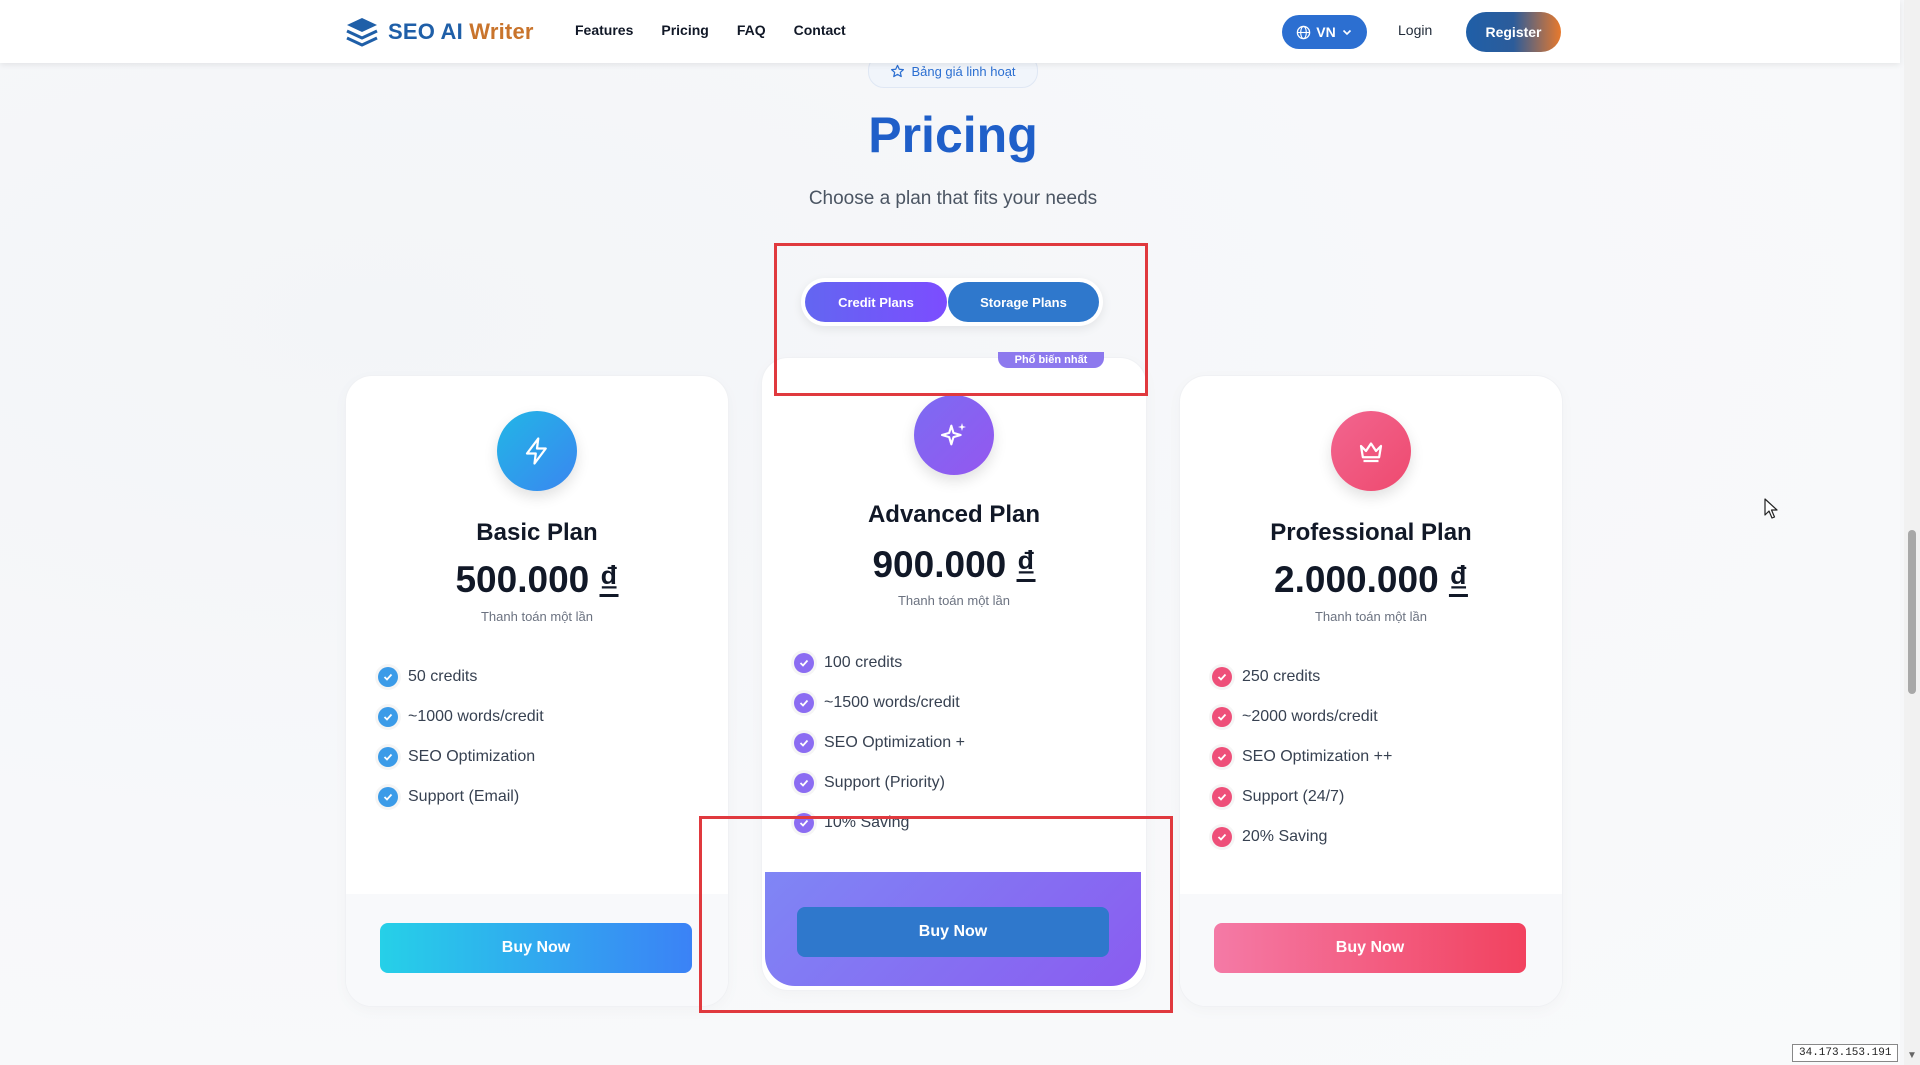 Image resolution: width=1920 pixels, height=1065 pixels. Describe the element at coordinates (867, 822) in the screenshot. I see `feature-text: 10% Saving` at that location.